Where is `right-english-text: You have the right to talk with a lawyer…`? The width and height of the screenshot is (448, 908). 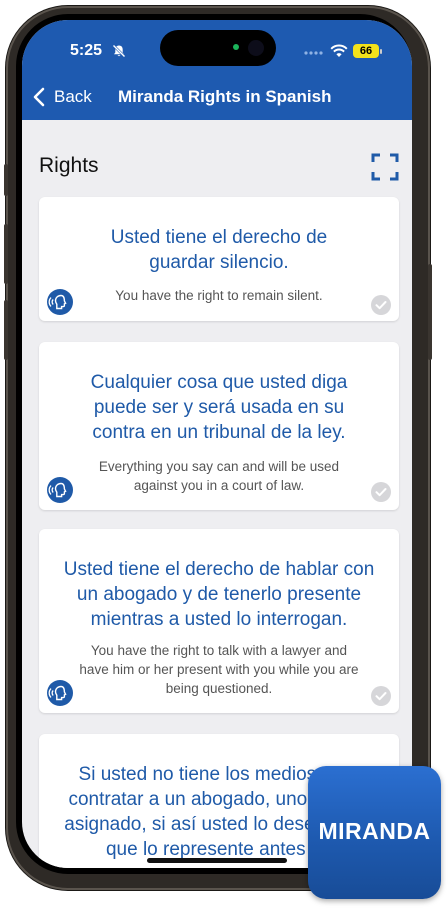 right-english-text: You have the right to talk with a lawyer… is located at coordinates (219, 669).